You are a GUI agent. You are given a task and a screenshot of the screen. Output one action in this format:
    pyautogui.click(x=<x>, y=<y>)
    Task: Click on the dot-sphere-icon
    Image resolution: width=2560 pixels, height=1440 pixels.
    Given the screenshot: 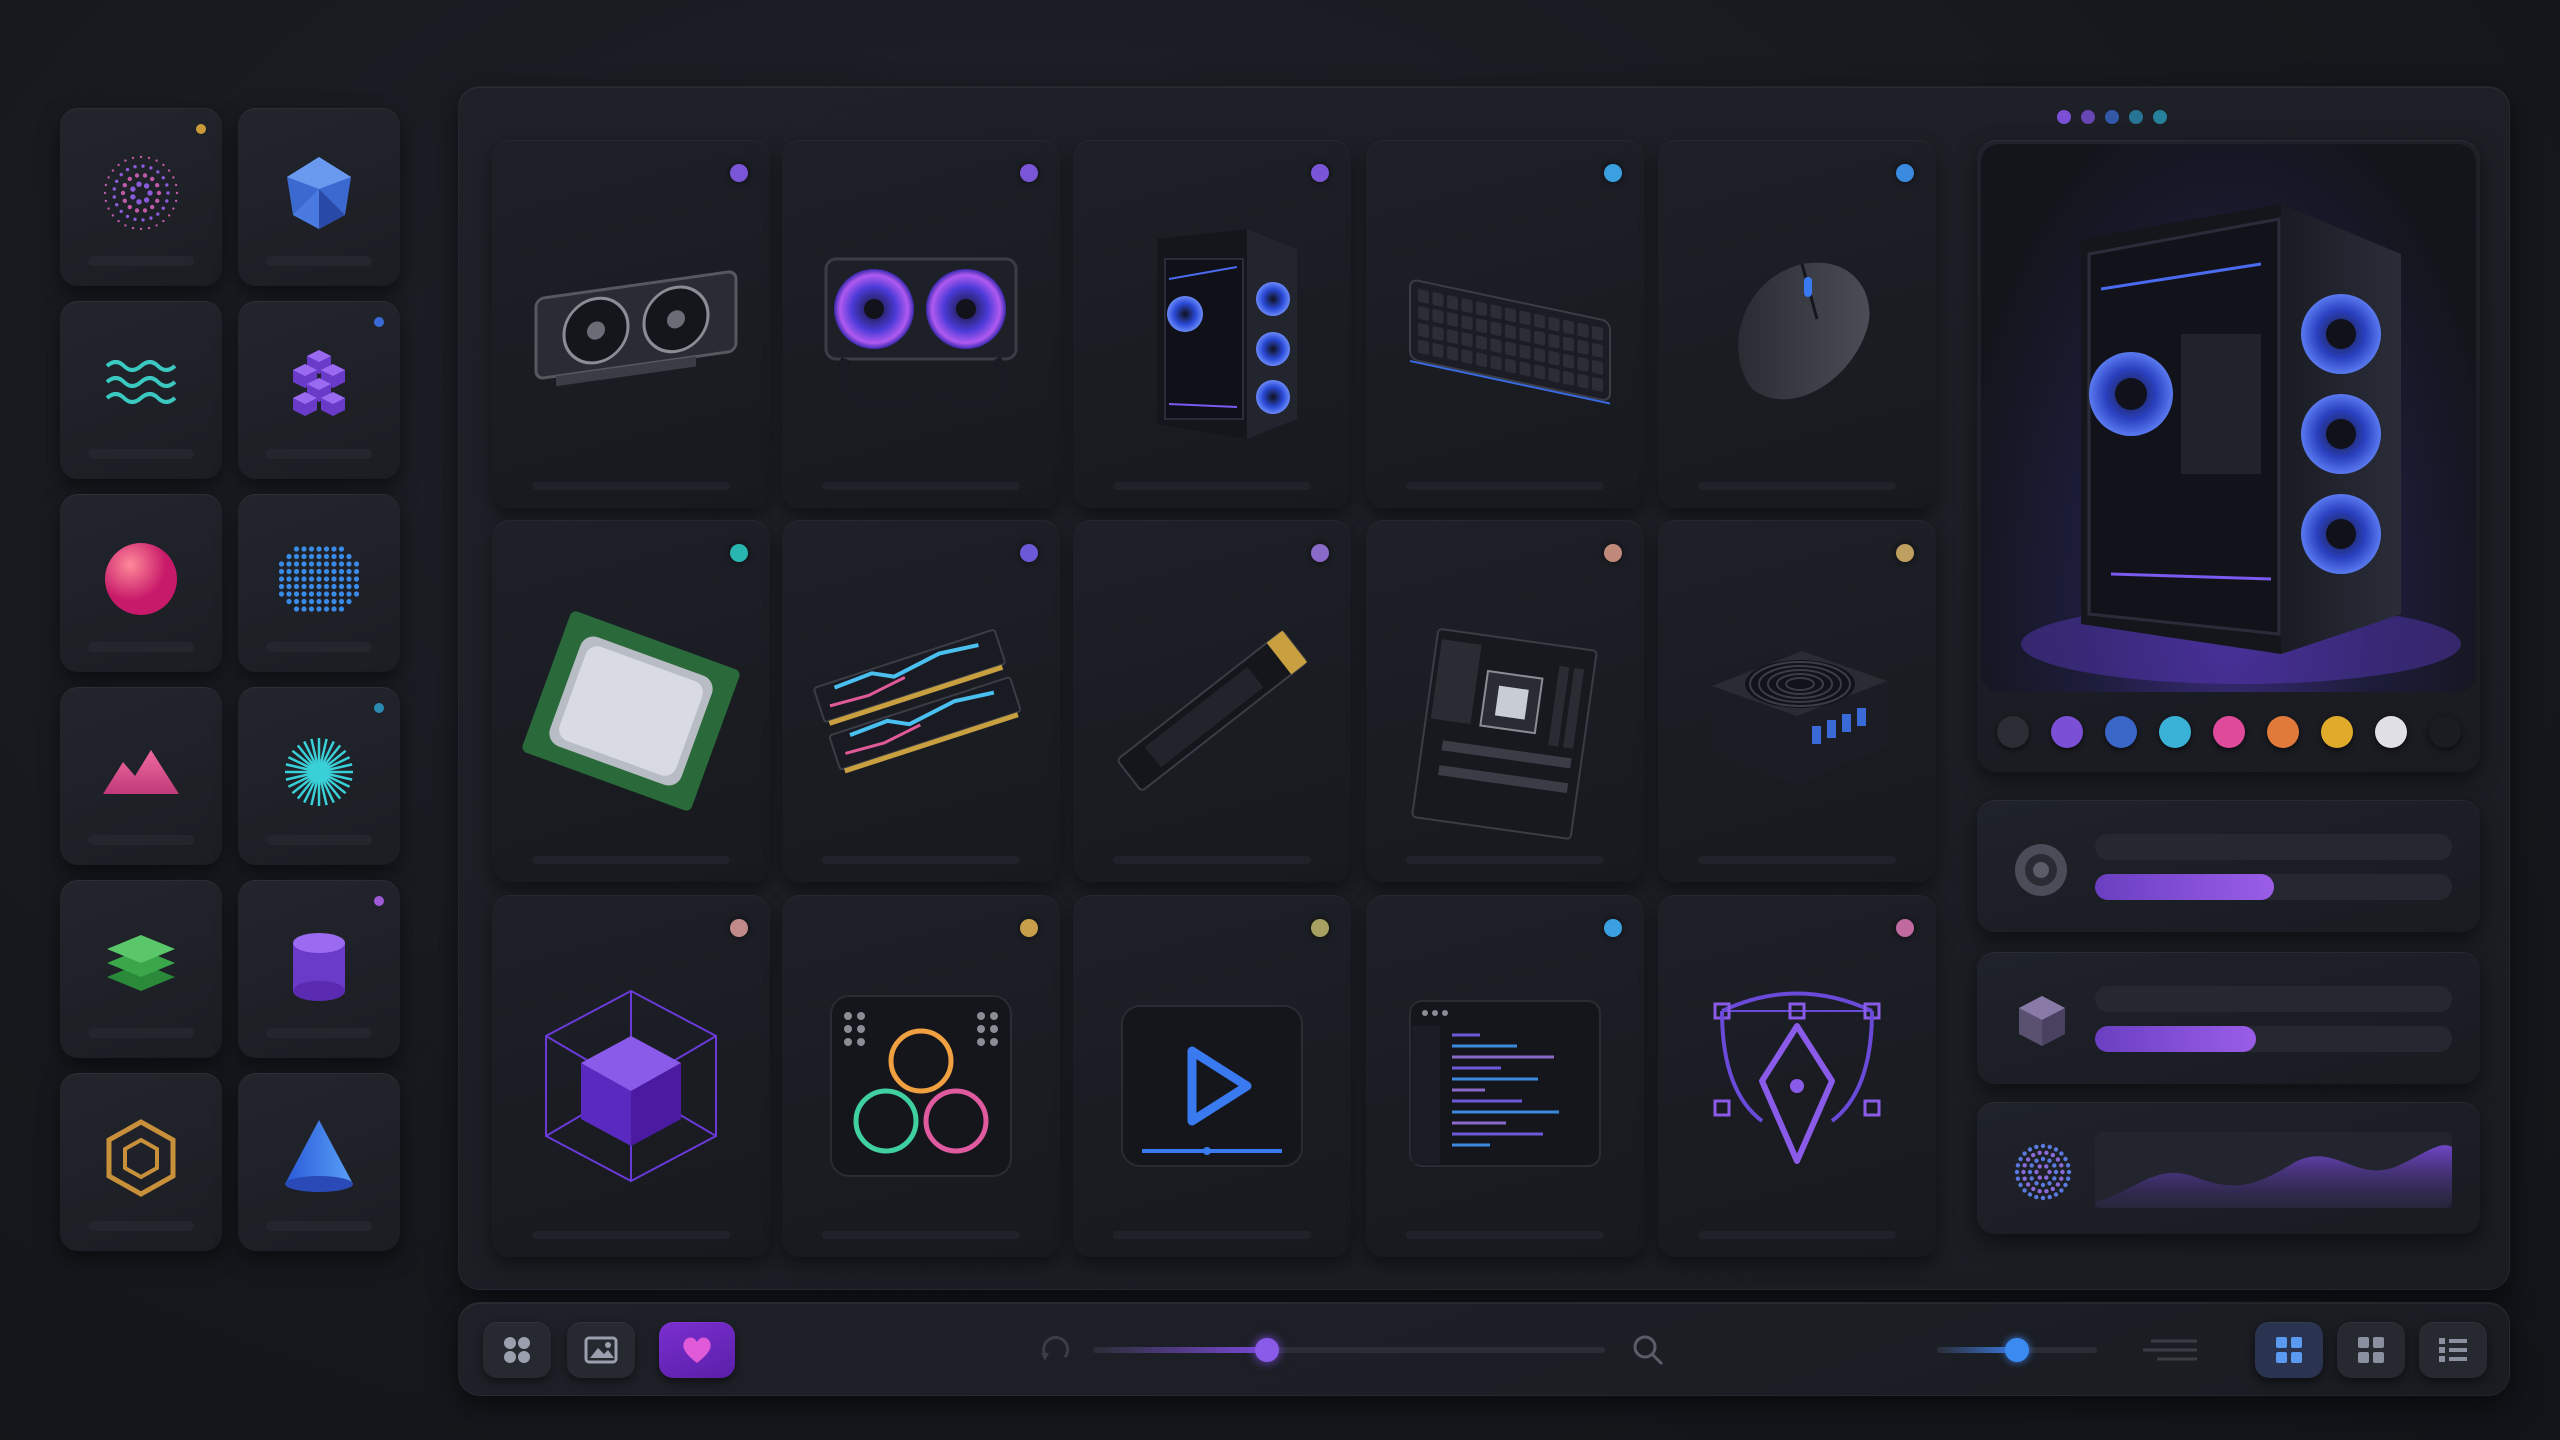 What is the action you would take?
    pyautogui.click(x=319, y=579)
    